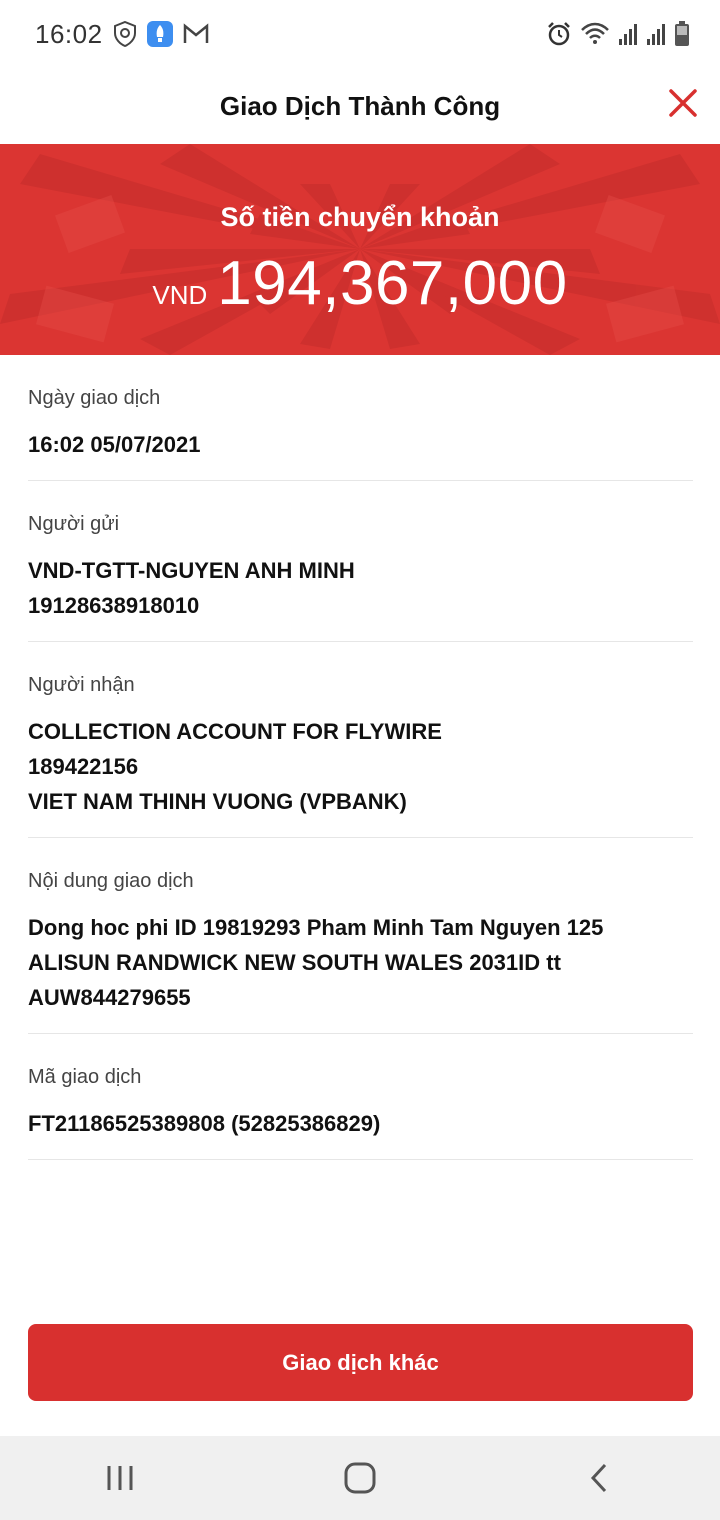 This screenshot has width=720, height=1520. I want to click on home-icon, so click(360, 1478).